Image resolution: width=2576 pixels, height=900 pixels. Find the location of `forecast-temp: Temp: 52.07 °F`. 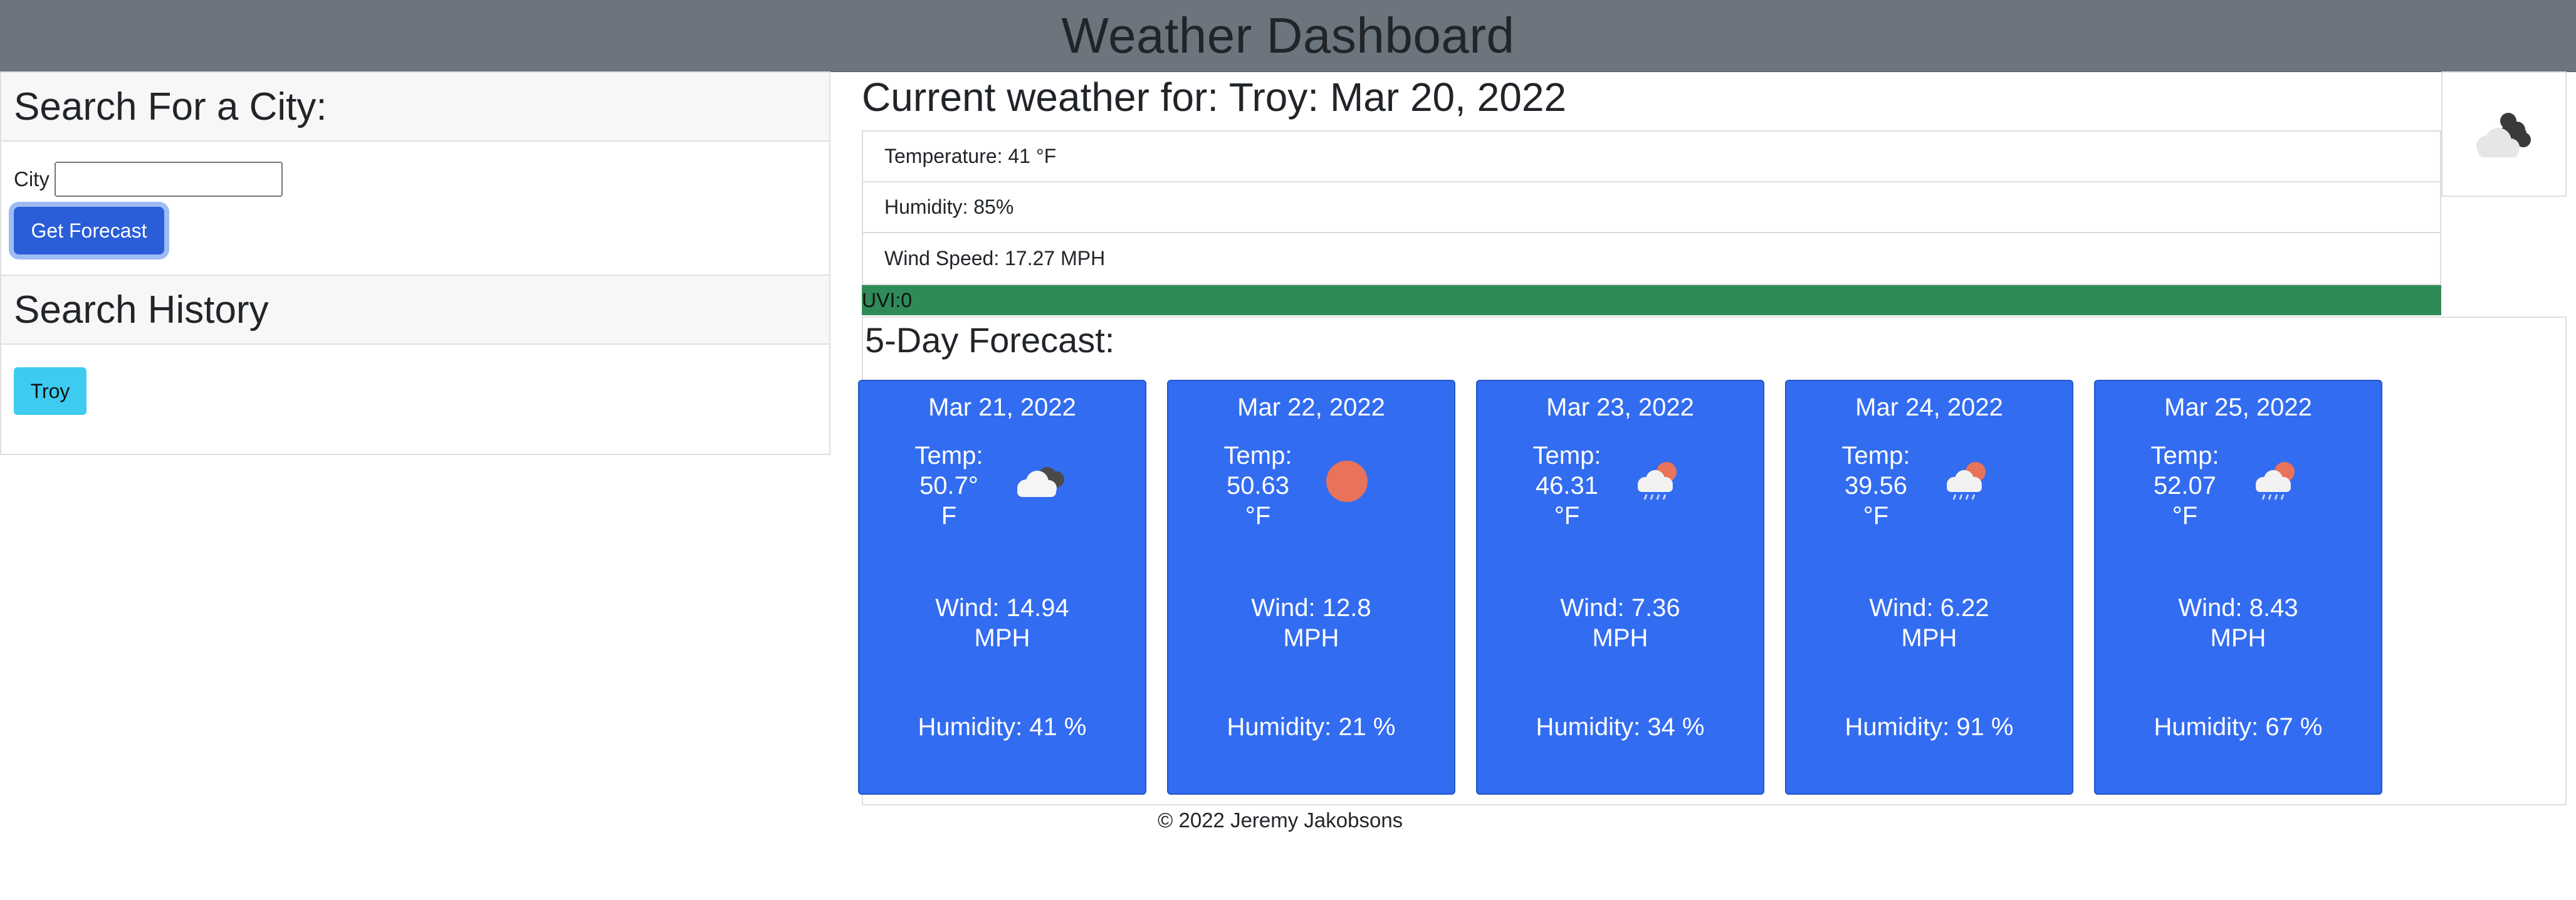

forecast-temp: Temp: 52.07 °F is located at coordinates (2184, 486).